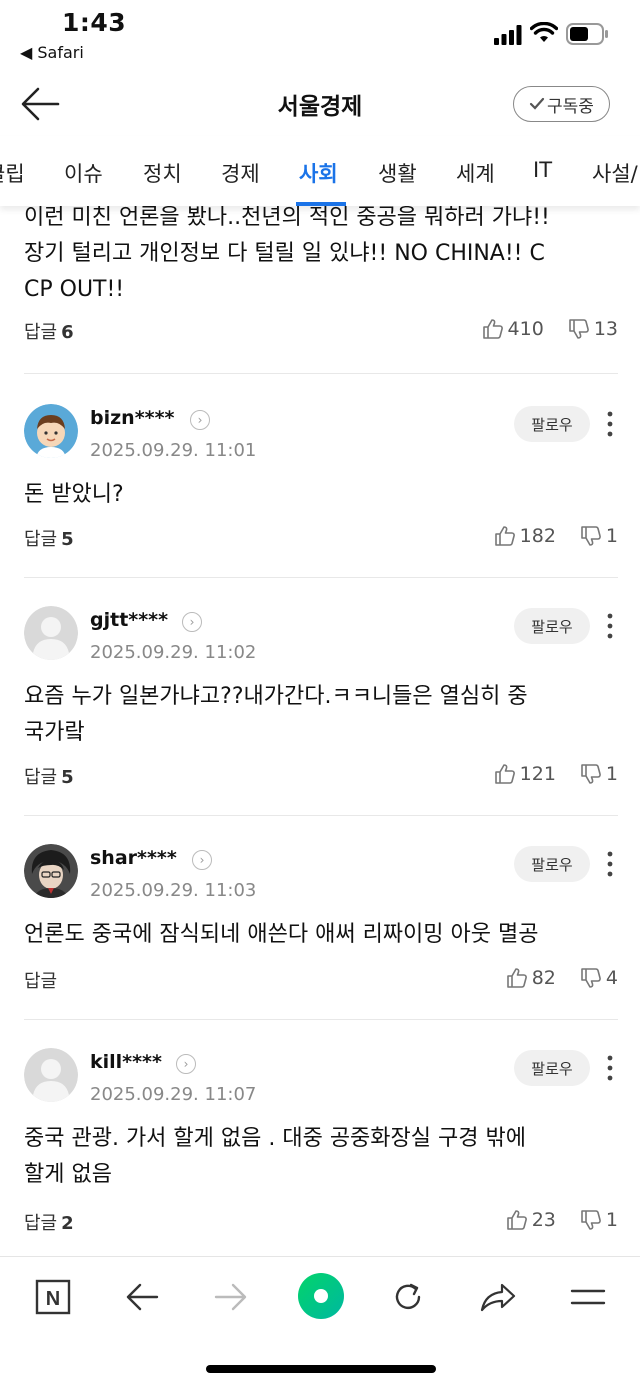 Image resolution: width=640 pixels, height=1385 pixels. What do you see at coordinates (173, 450) in the screenshot?
I see `comment-date: 2025.09.29. 11:01` at bounding box center [173, 450].